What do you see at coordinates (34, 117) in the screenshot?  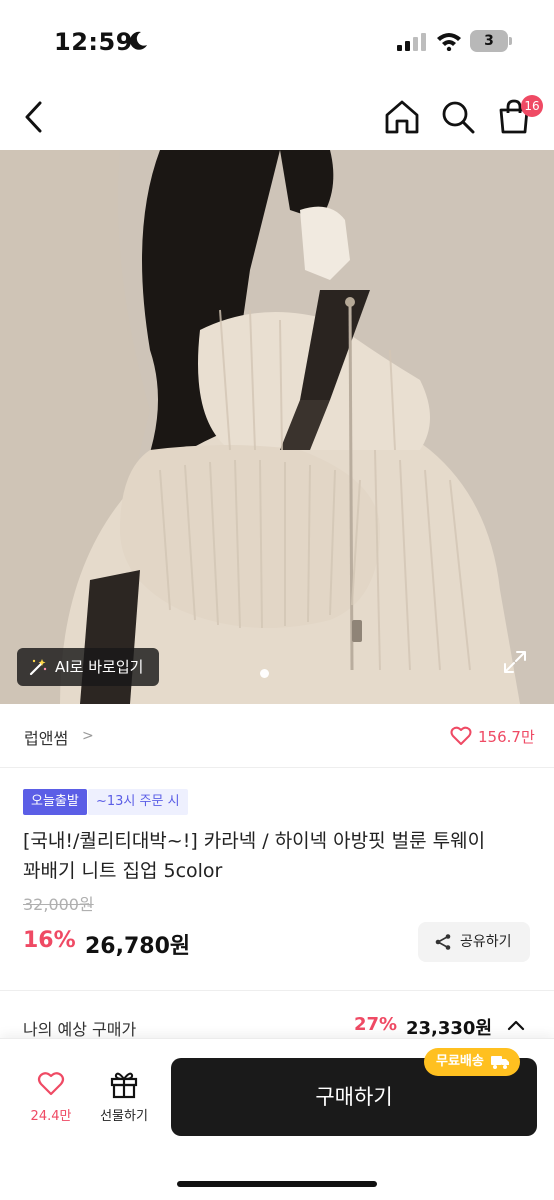 I see `back-arrow-icon` at bounding box center [34, 117].